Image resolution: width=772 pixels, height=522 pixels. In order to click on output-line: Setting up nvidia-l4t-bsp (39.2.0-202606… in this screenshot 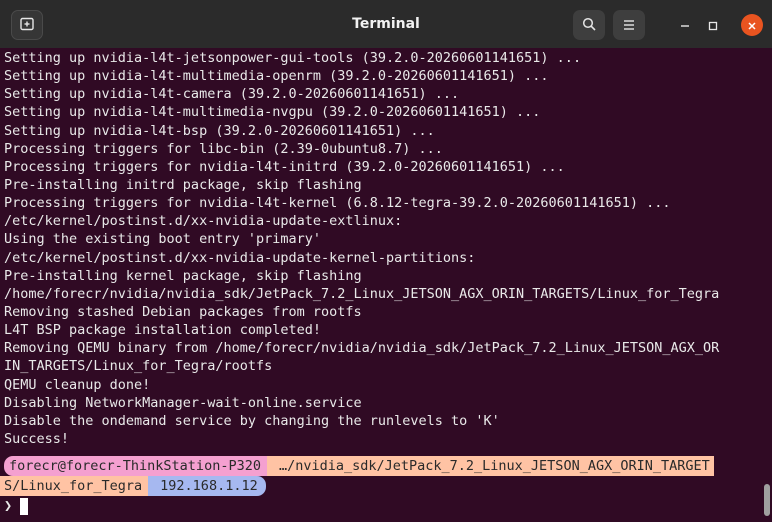, I will do `click(219, 130)`.